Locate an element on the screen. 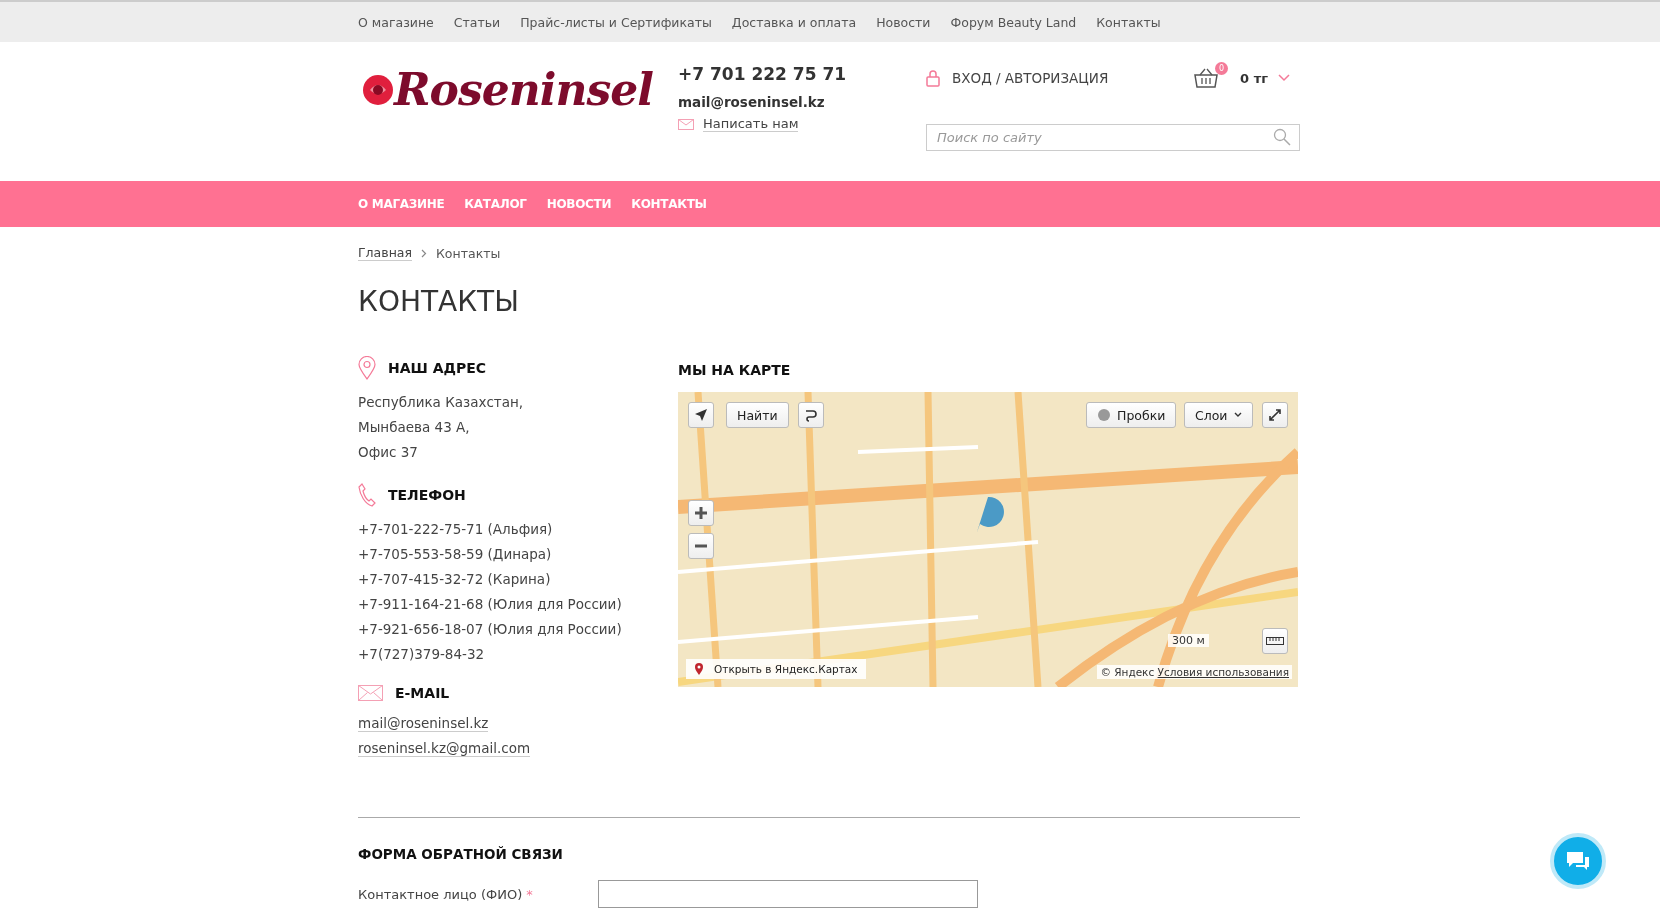  contact-line: +7-911-164-21-68 (Юлия для России) is located at coordinates (490, 604).